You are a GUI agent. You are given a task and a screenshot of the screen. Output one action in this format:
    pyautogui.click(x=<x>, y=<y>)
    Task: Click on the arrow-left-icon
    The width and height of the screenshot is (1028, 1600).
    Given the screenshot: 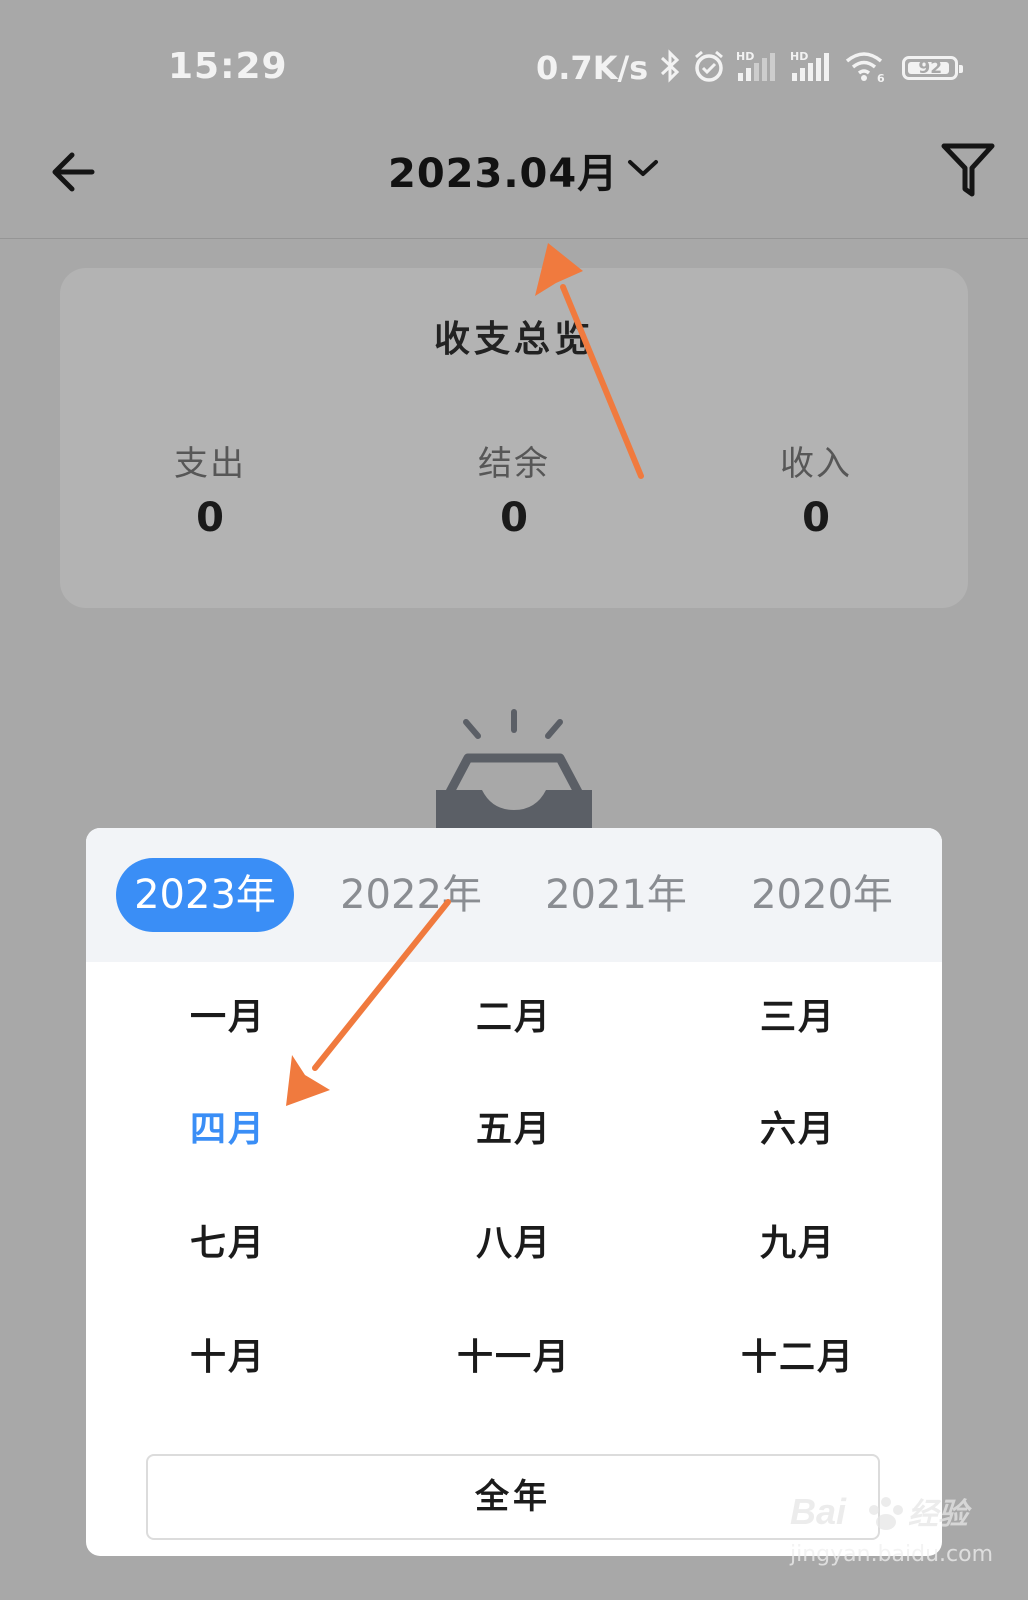 What is the action you would take?
    pyautogui.click(x=73, y=172)
    